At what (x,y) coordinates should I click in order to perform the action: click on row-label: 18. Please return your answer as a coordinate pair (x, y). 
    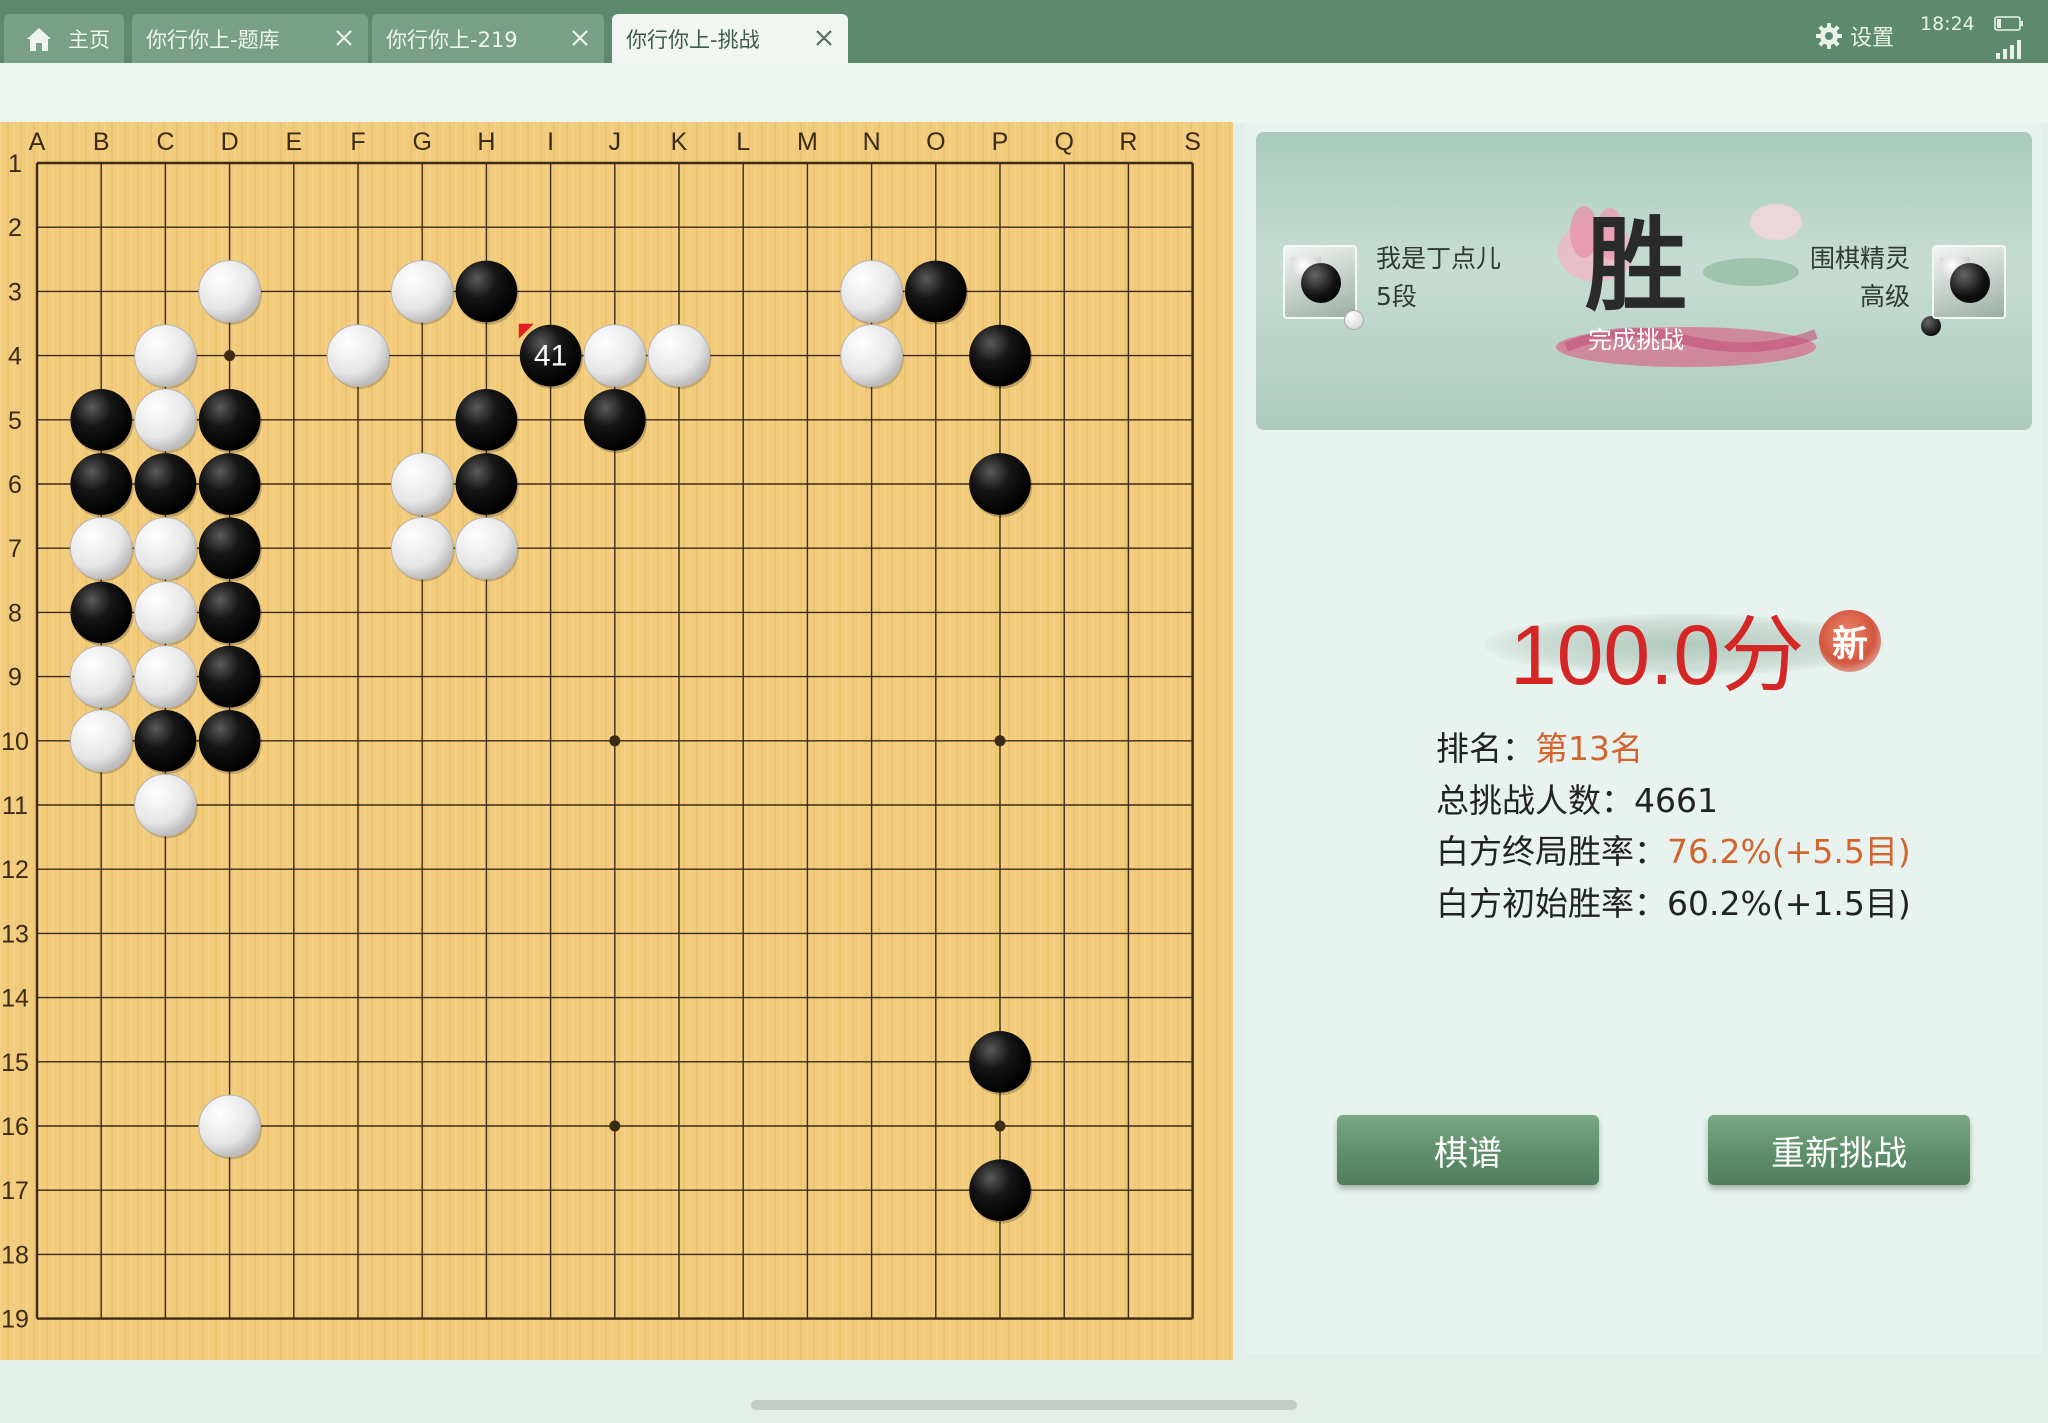
    Looking at the image, I should click on (15, 1255).